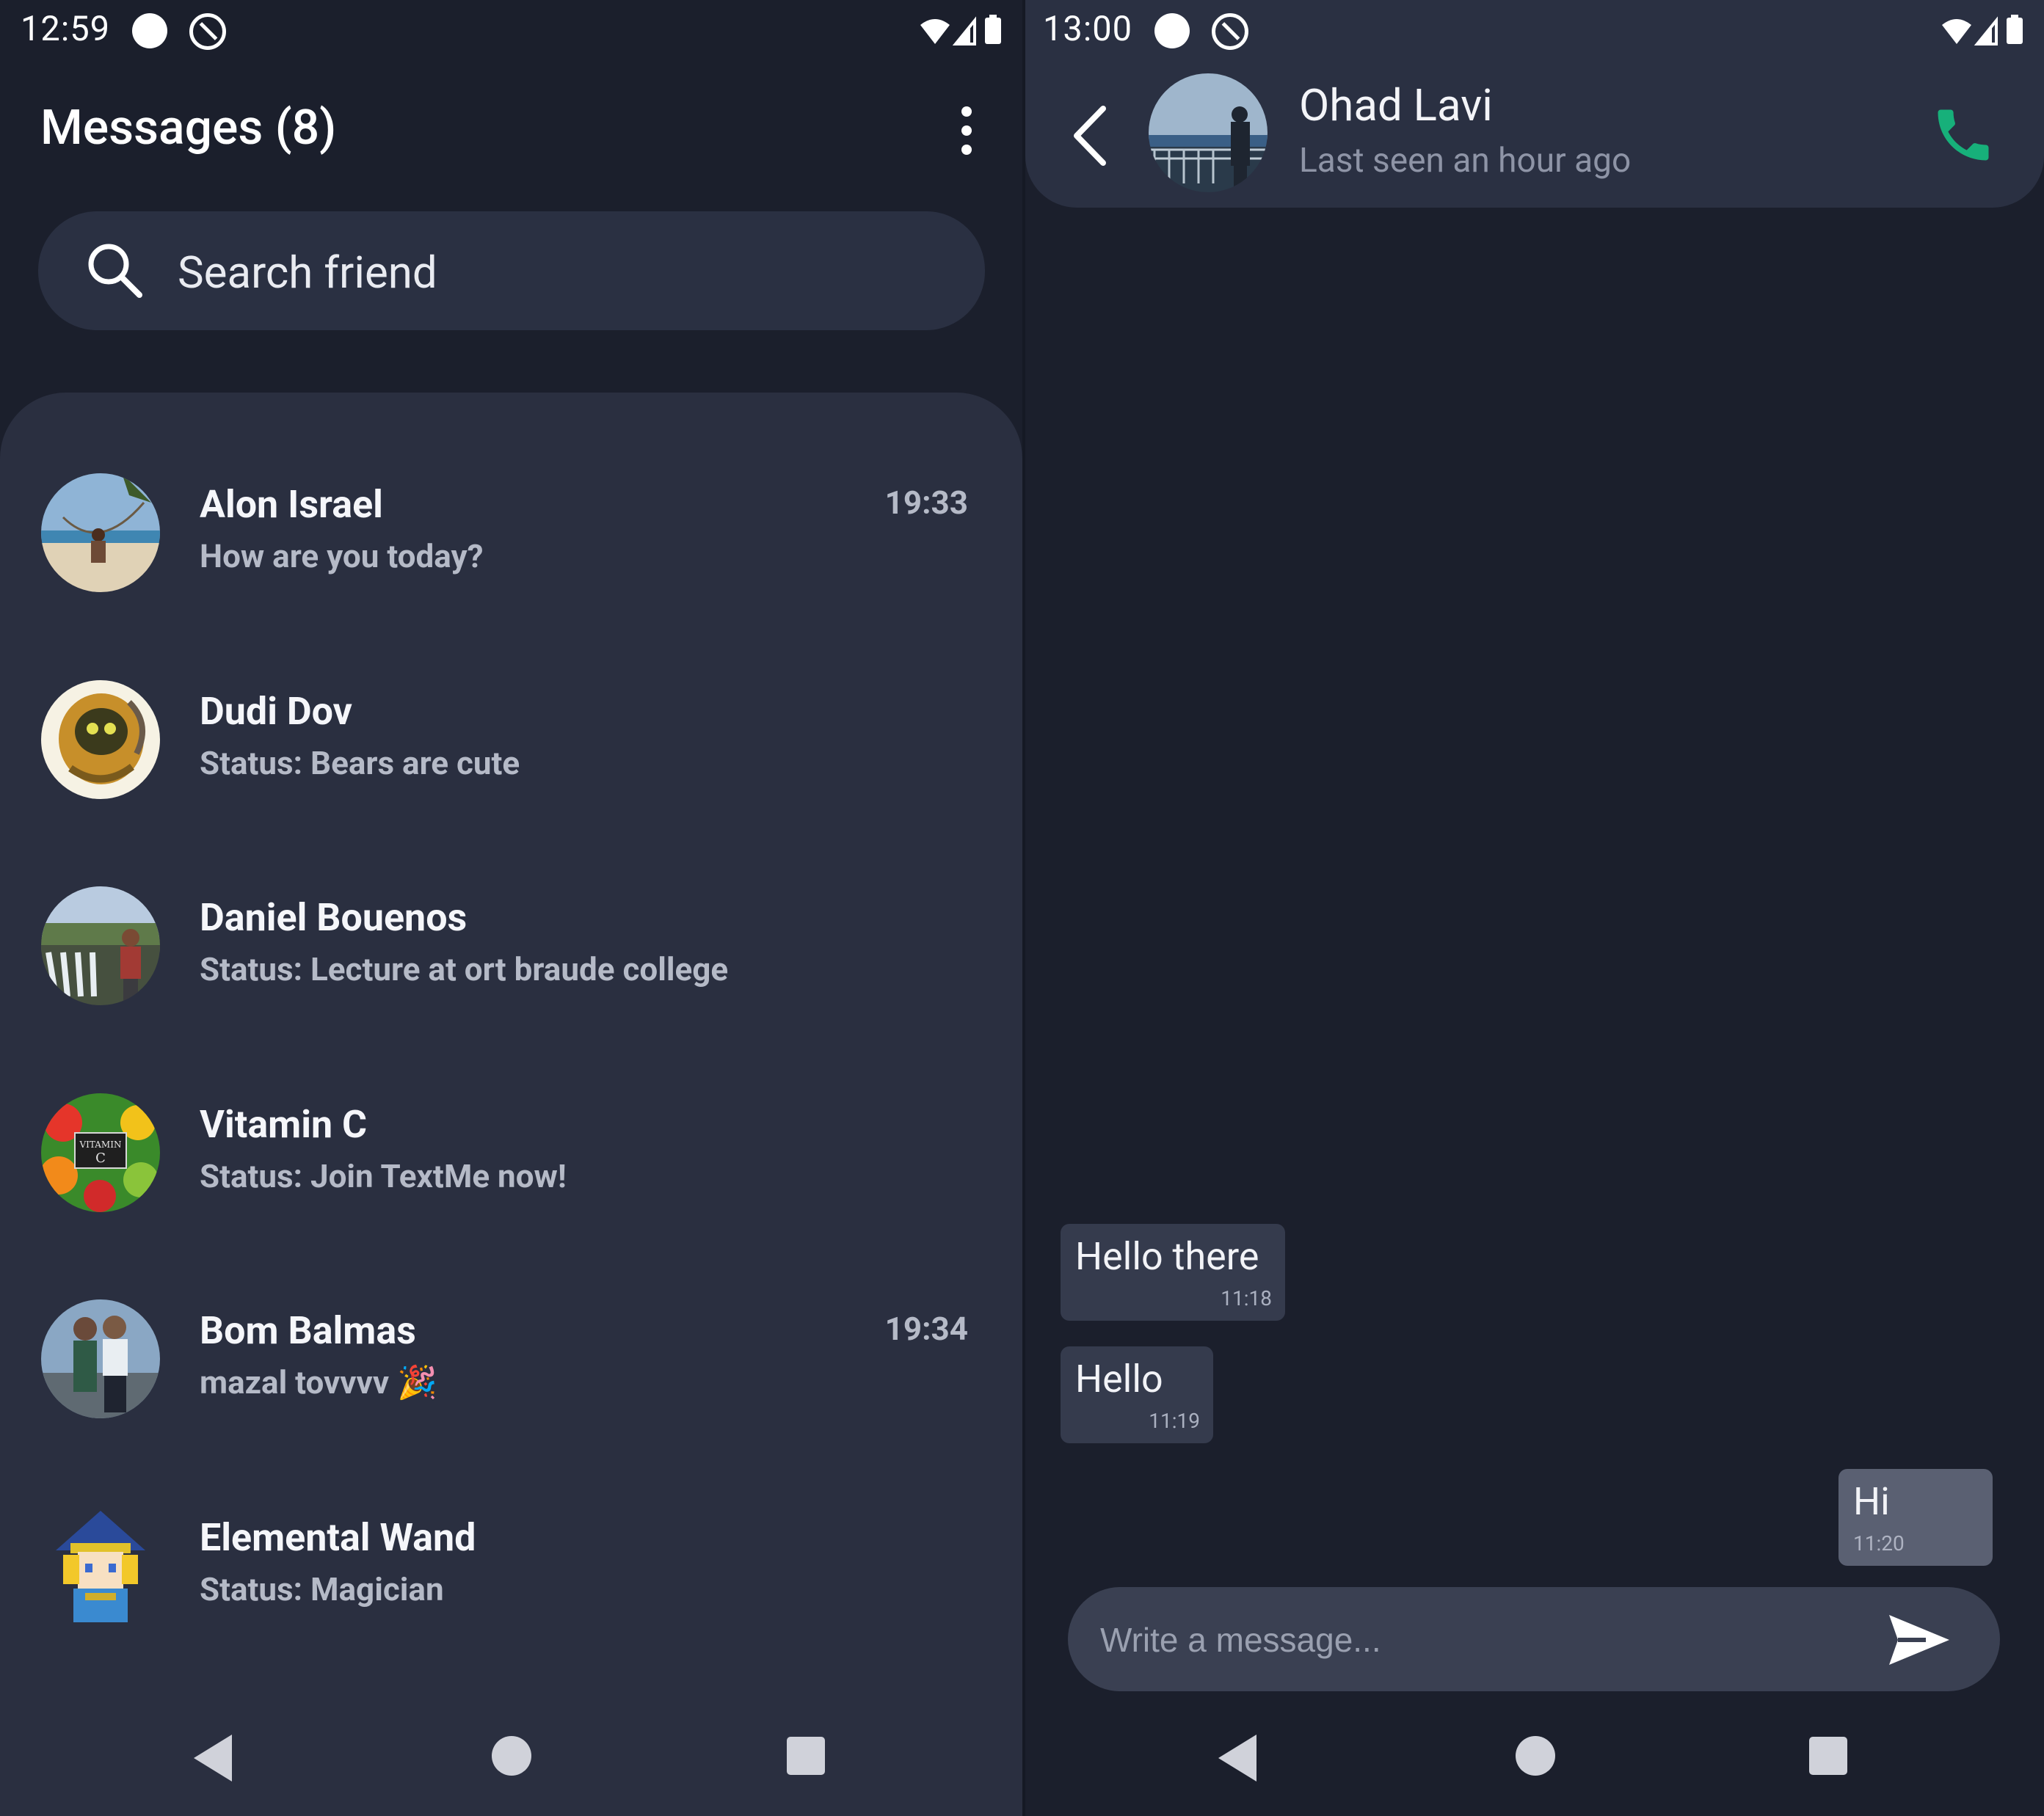  What do you see at coordinates (1465, 160) in the screenshot?
I see `last-seen-status: Last seen an hour ago` at bounding box center [1465, 160].